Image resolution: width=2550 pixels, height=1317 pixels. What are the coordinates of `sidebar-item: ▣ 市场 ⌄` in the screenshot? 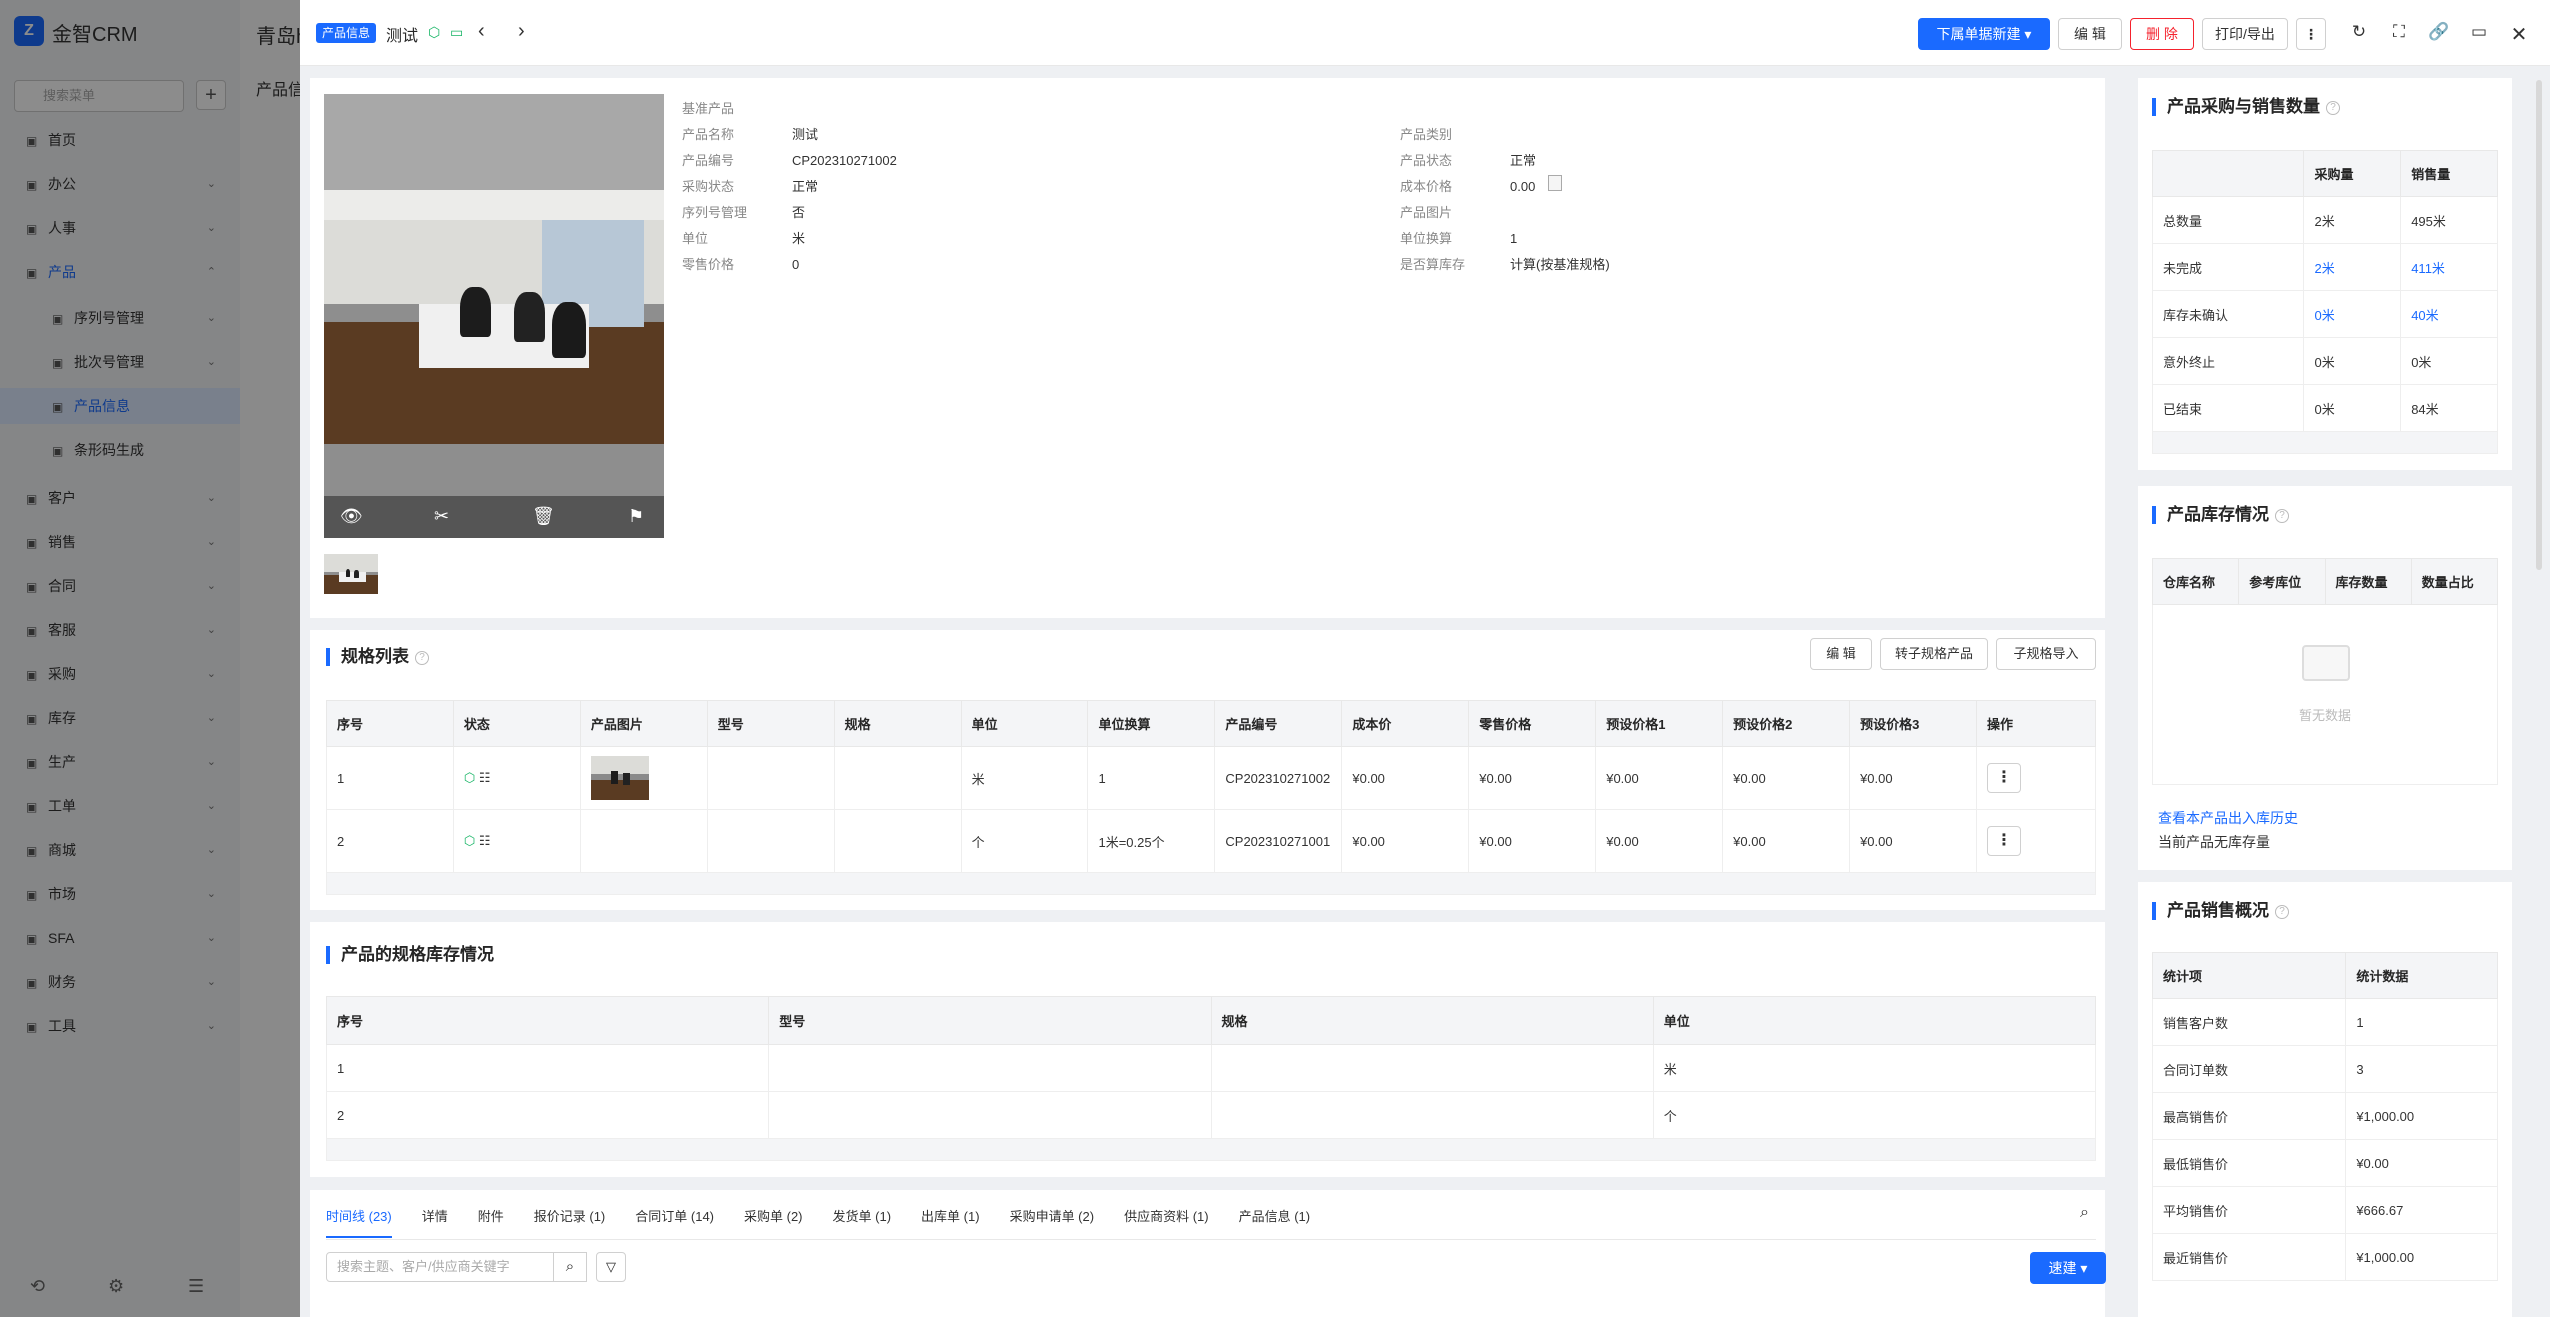 It's located at (121, 894).